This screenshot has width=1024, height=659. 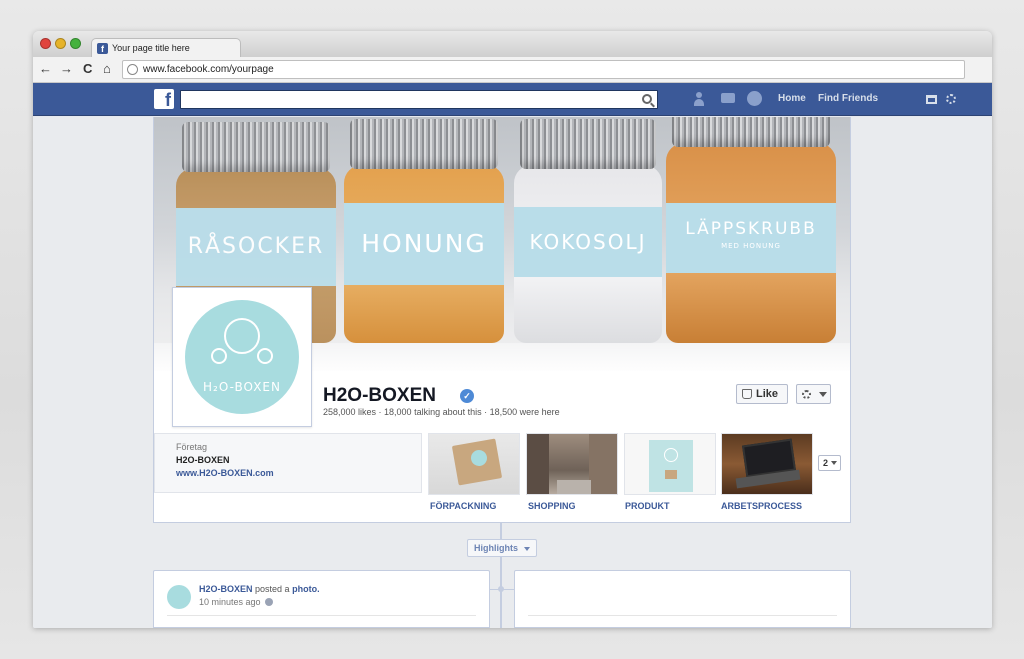 I want to click on find-friends-link: Find Friends, so click(x=848, y=98).